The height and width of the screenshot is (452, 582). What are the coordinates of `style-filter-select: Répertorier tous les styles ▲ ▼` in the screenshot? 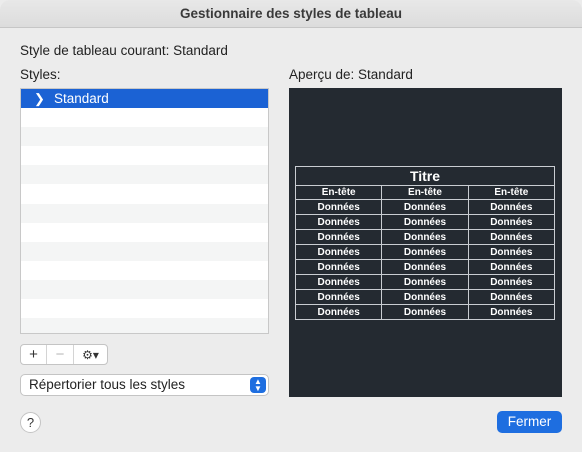 It's located at (144, 385).